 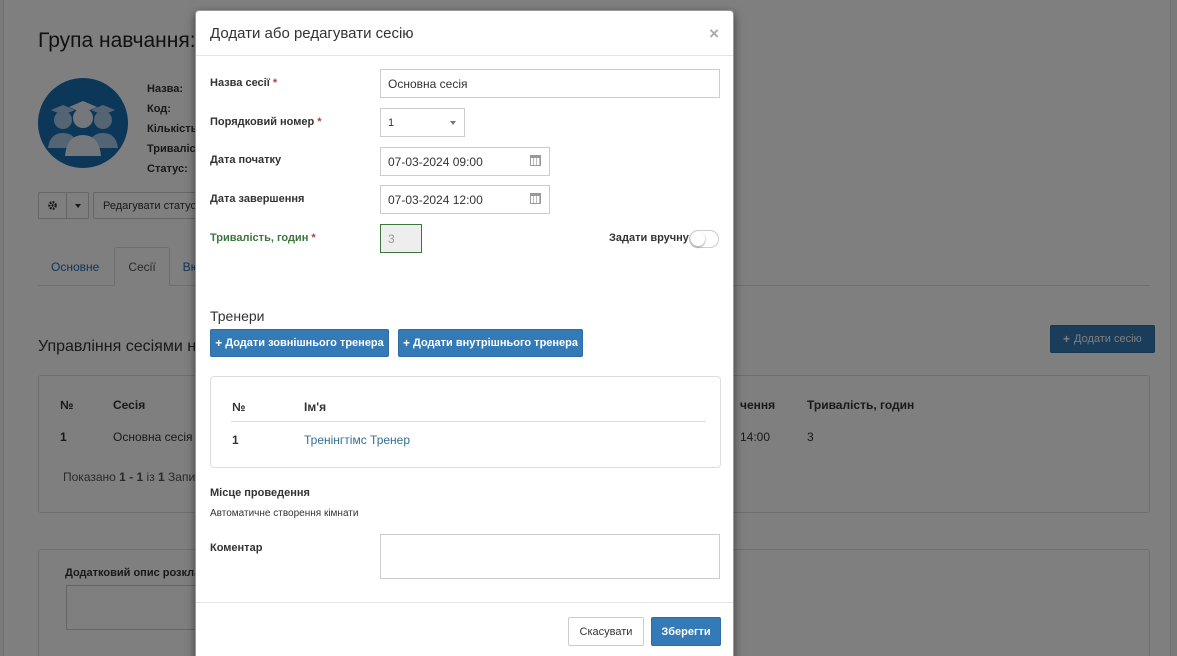 I want to click on modal-header: Додати або редагувати сесію ×, so click(x=464, y=33).